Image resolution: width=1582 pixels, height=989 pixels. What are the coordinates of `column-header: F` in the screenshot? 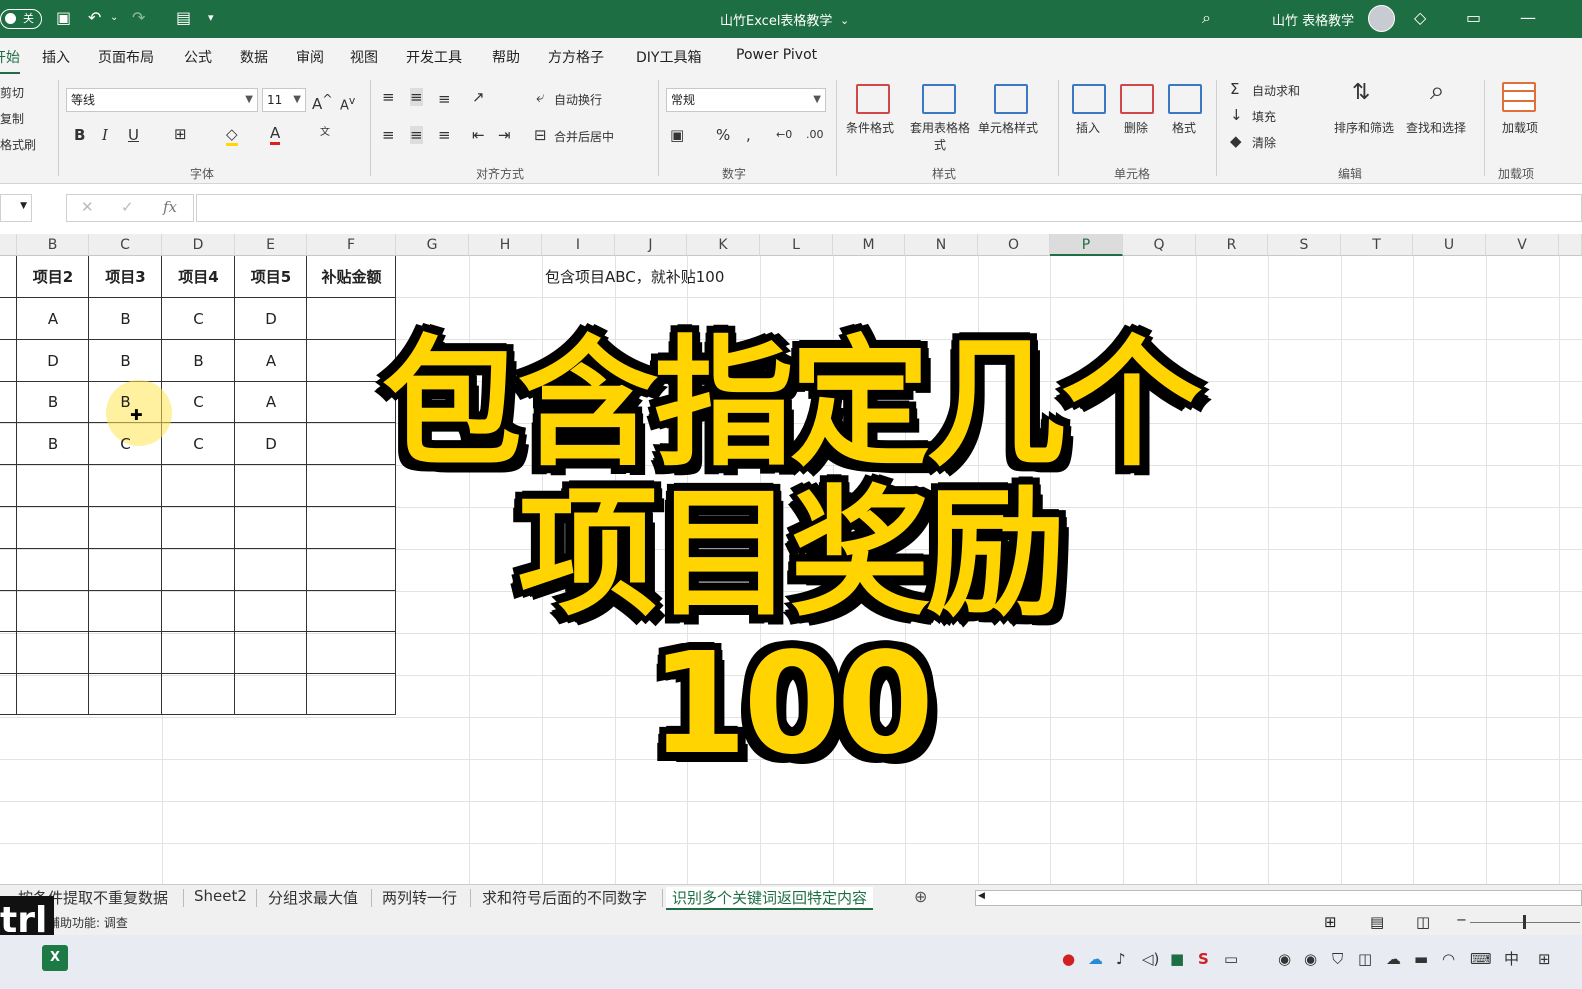 It's located at (351, 245).